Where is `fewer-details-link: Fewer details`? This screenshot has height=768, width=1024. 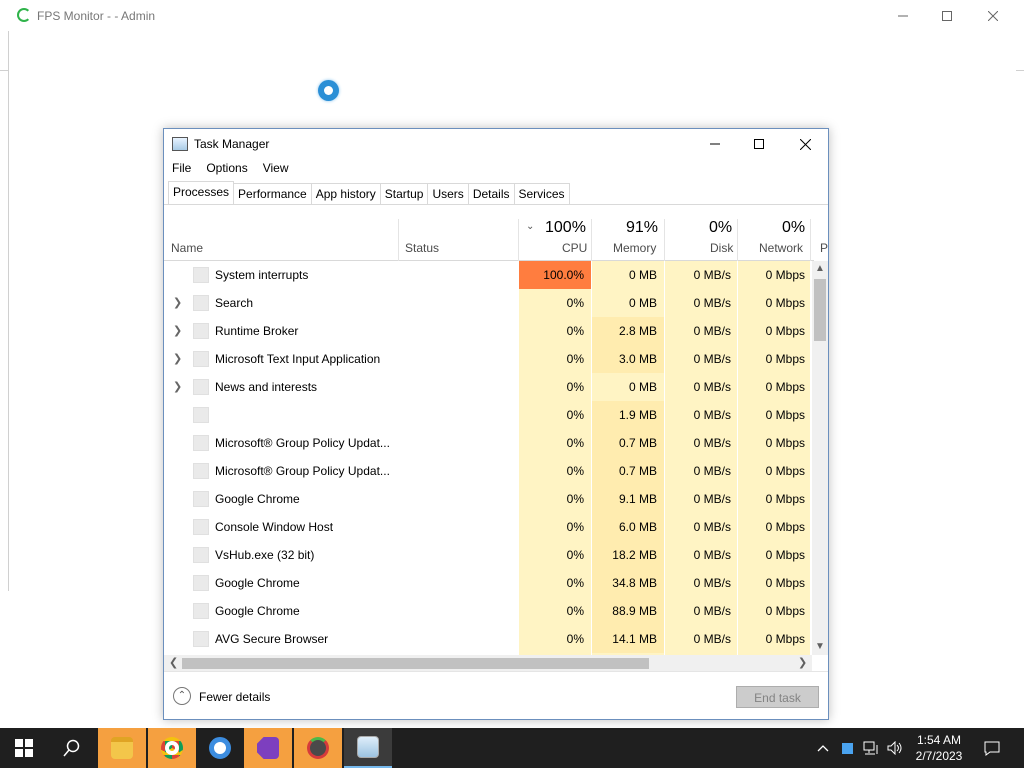 fewer-details-link: Fewer details is located at coordinates (234, 697).